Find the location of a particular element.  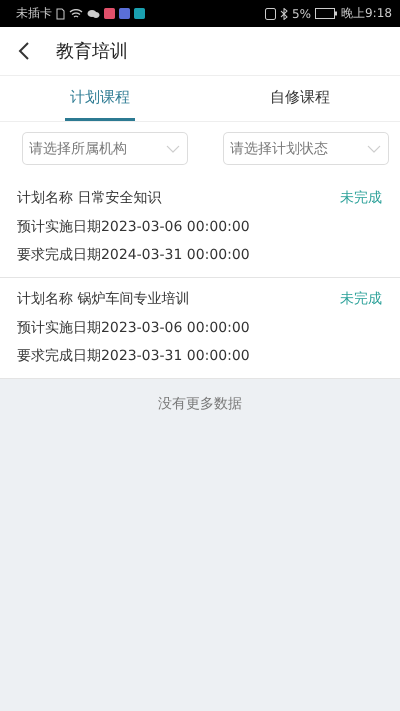

due-date: 要求完成日期2023-03-31 00:00:00 is located at coordinates (134, 356).